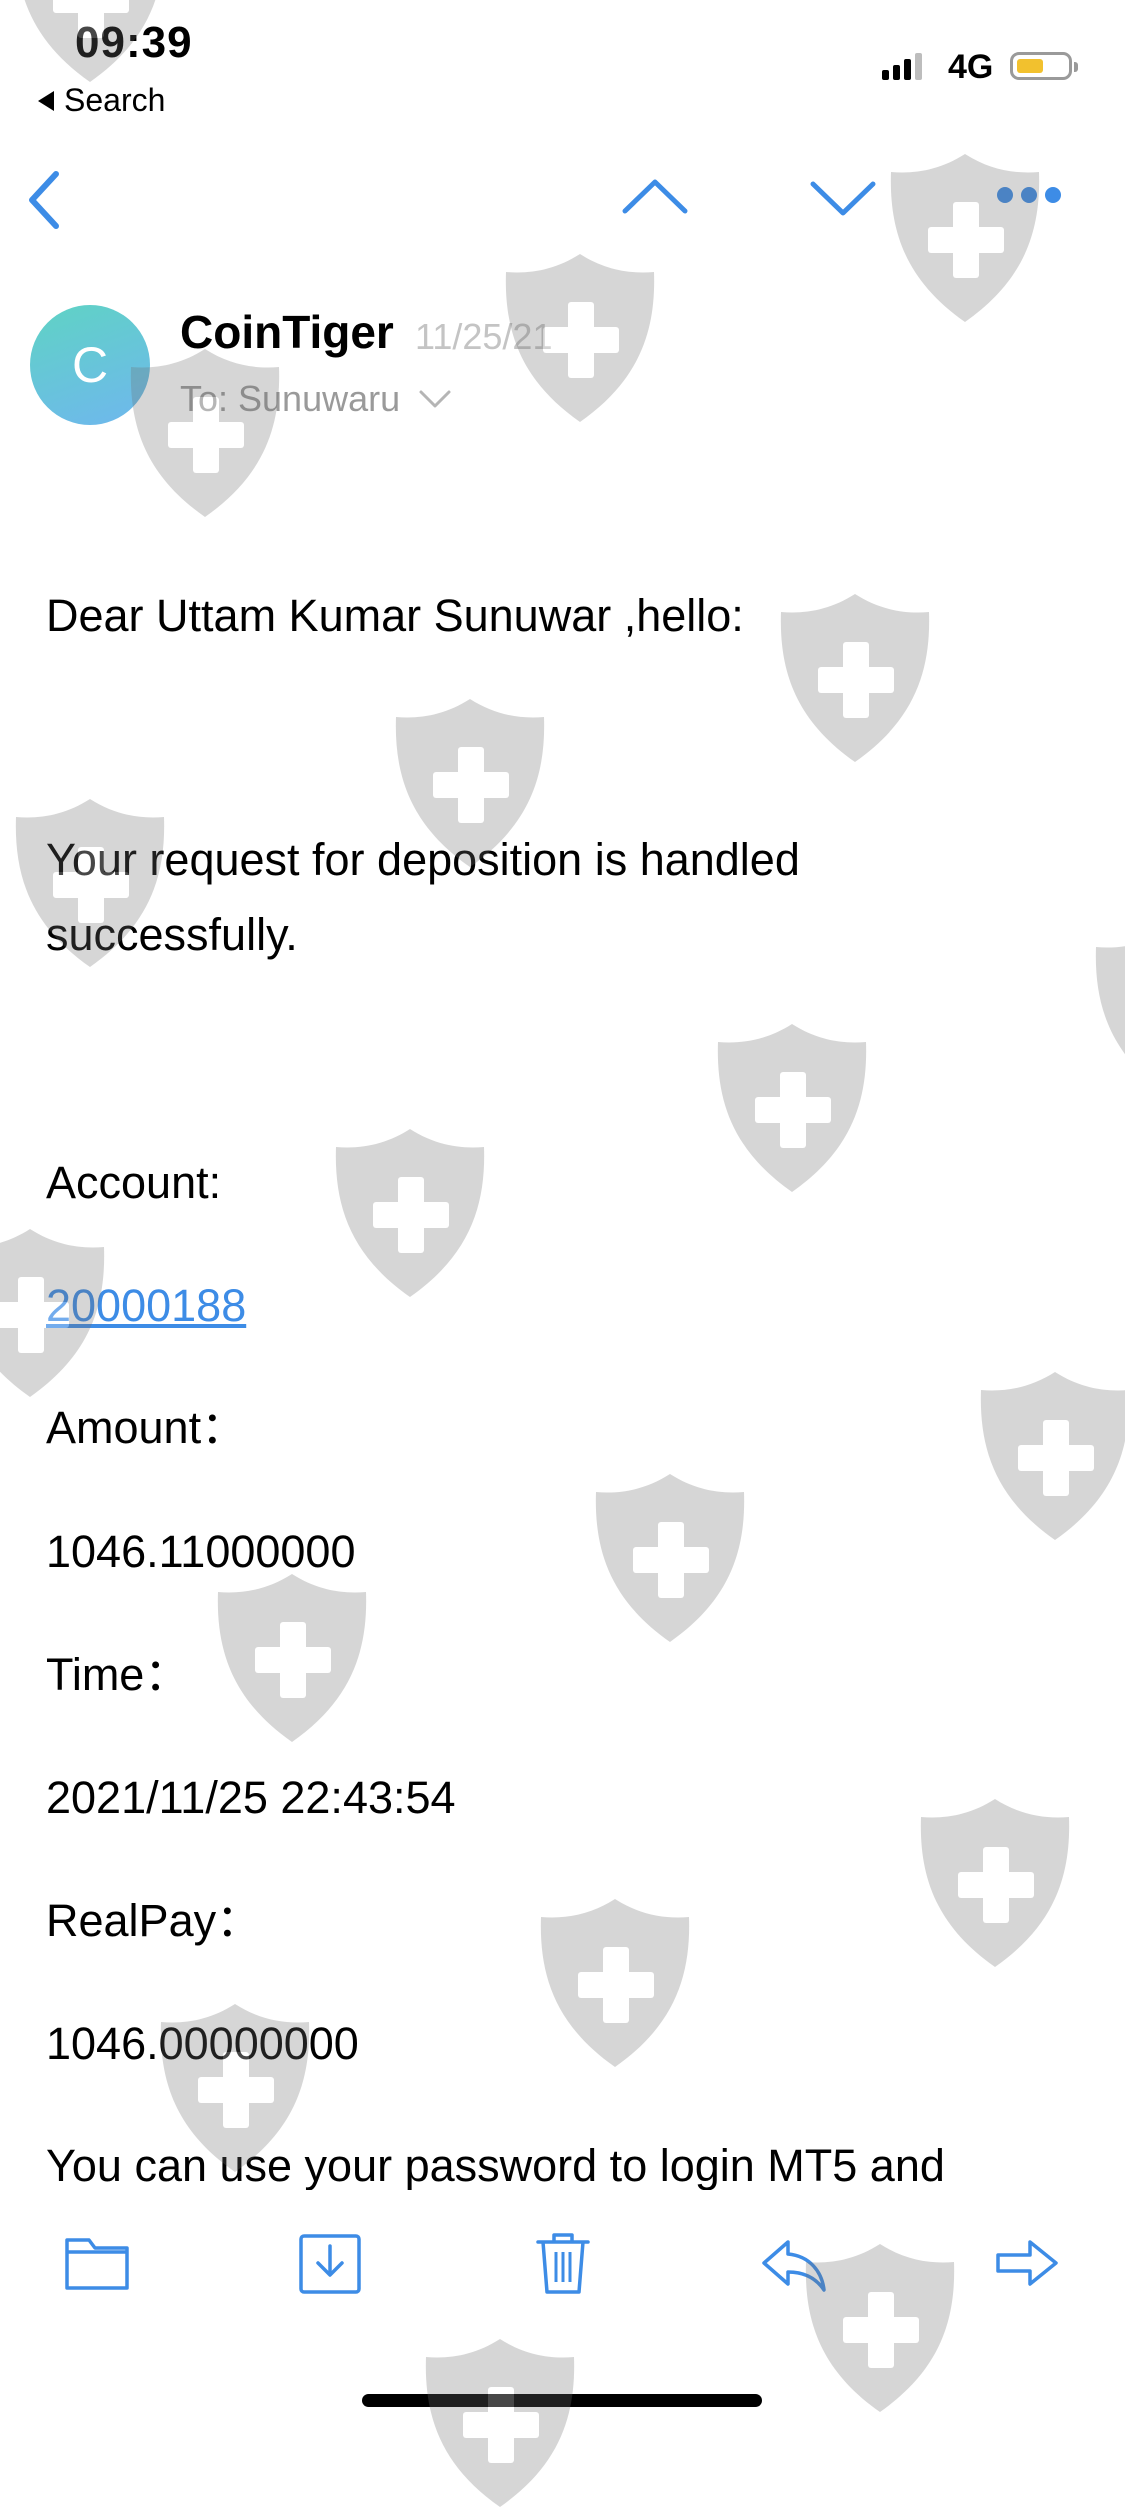 This screenshot has height=2510, width=1125. What do you see at coordinates (330, 2263) in the screenshot?
I see `archive-icon` at bounding box center [330, 2263].